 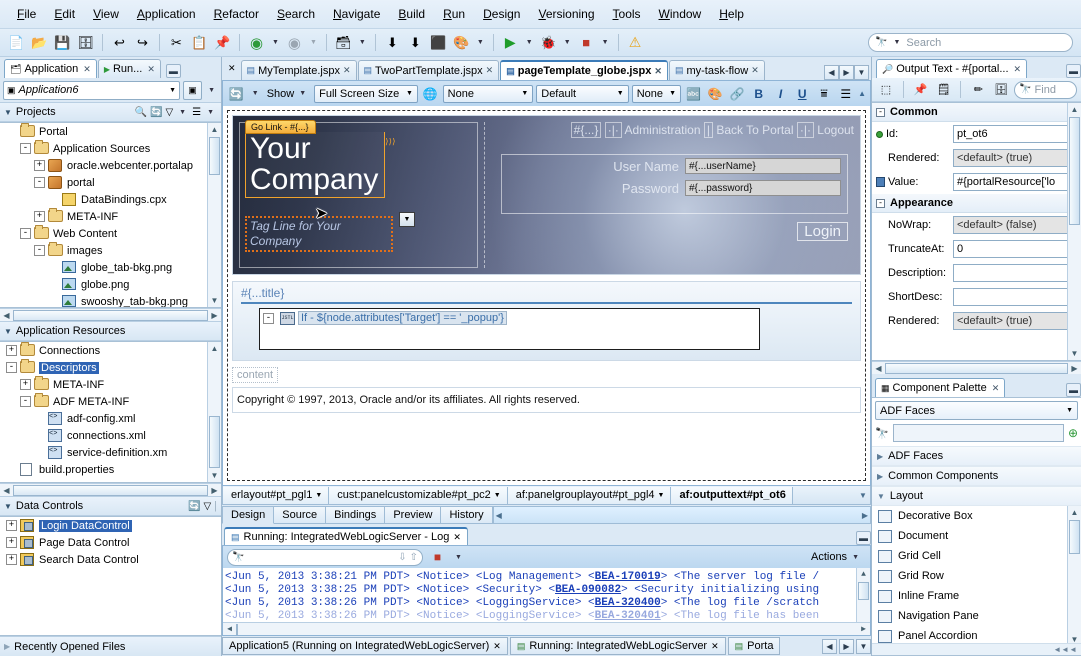 What do you see at coordinates (26, 14) in the screenshot?
I see `menu-file: File` at bounding box center [26, 14].